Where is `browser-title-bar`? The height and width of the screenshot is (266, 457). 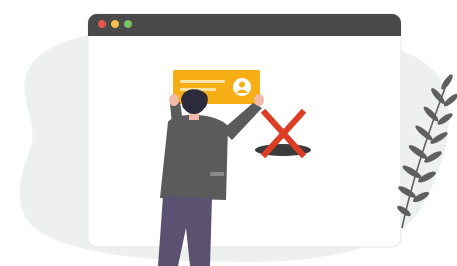
browser-title-bar is located at coordinates (244, 25).